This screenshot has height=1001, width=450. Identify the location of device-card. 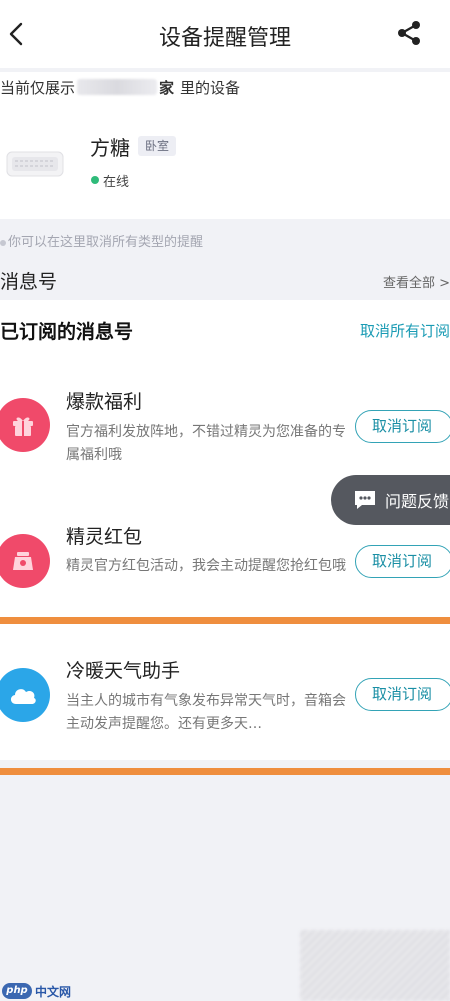
(225, 160).